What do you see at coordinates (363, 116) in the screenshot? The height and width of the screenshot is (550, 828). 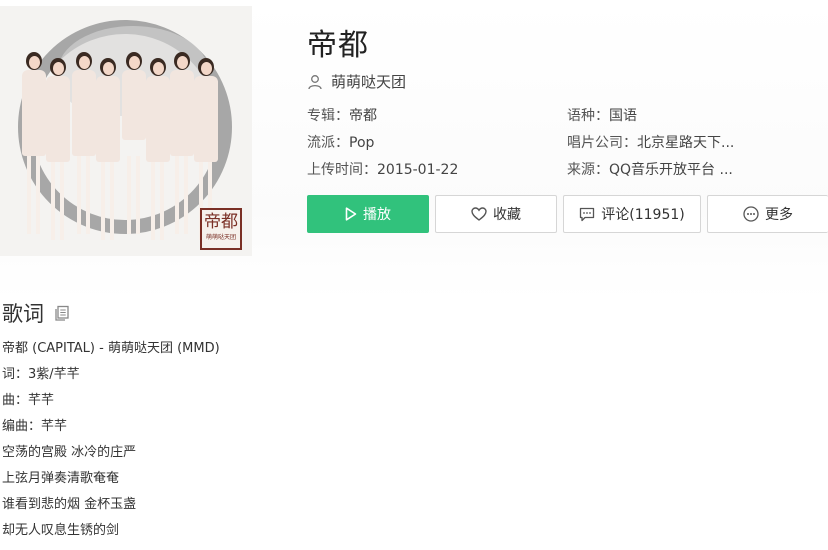 I see `meta-album-link: 帝都` at bounding box center [363, 116].